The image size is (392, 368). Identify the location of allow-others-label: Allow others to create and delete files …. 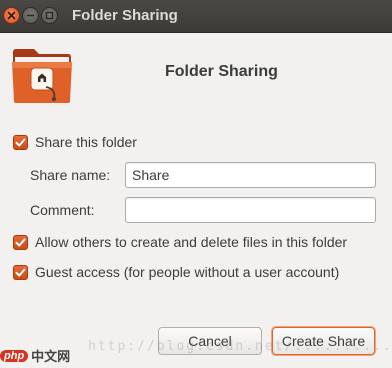
(191, 242).